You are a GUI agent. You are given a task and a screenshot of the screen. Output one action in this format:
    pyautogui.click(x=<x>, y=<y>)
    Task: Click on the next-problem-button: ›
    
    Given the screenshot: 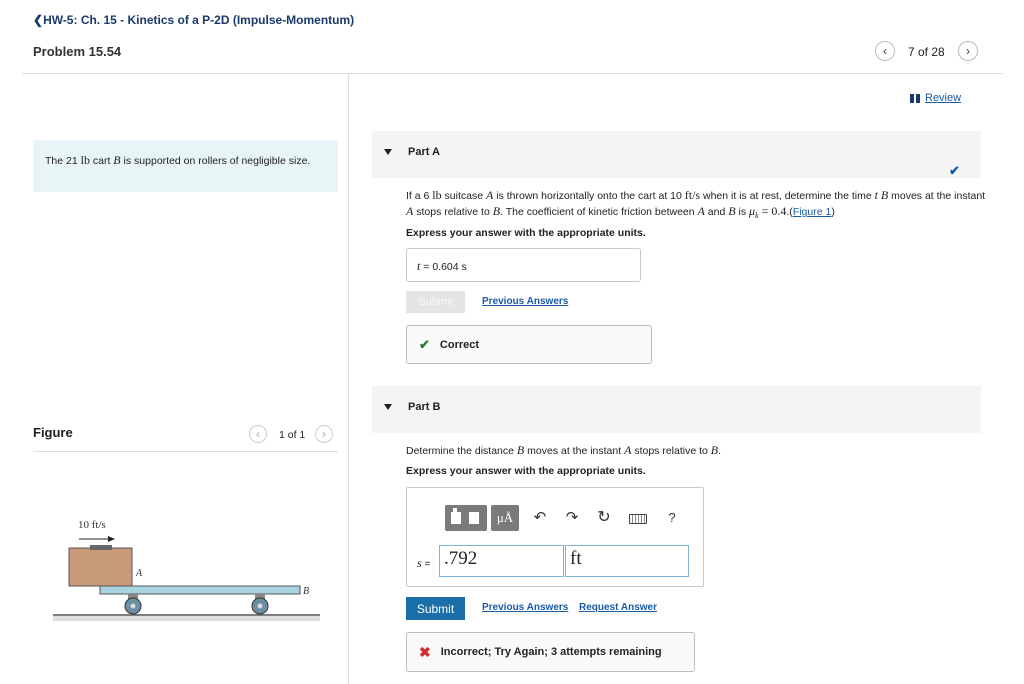 What is the action you would take?
    pyautogui.click(x=968, y=51)
    